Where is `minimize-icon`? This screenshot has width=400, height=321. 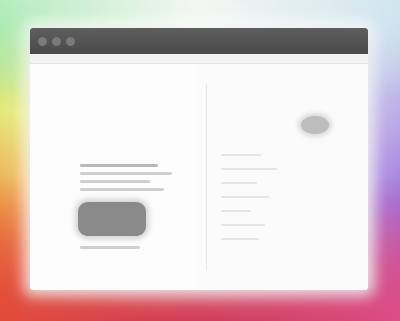
minimize-icon is located at coordinates (56, 41).